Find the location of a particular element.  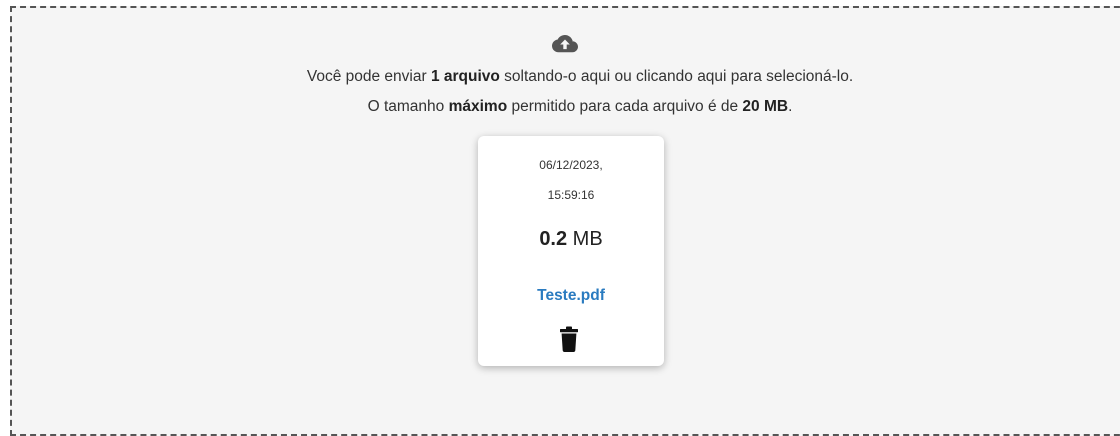

size-note-limit: 20 MB is located at coordinates (765, 106).